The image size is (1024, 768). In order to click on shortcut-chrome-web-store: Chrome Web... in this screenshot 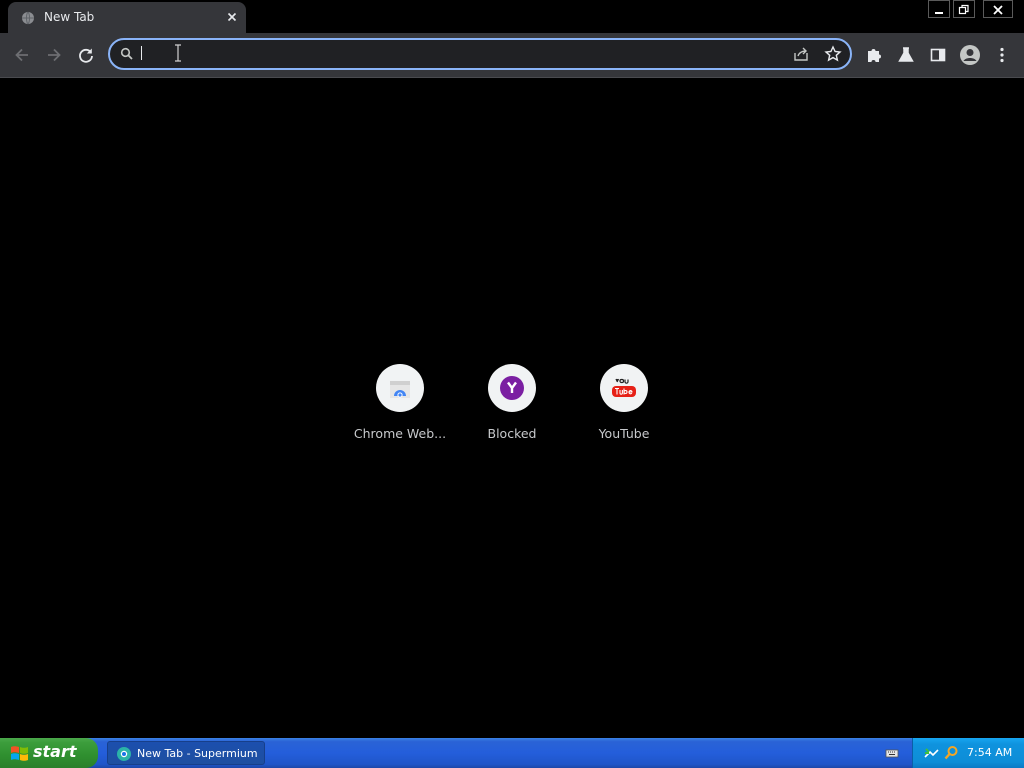, I will do `click(400, 406)`.